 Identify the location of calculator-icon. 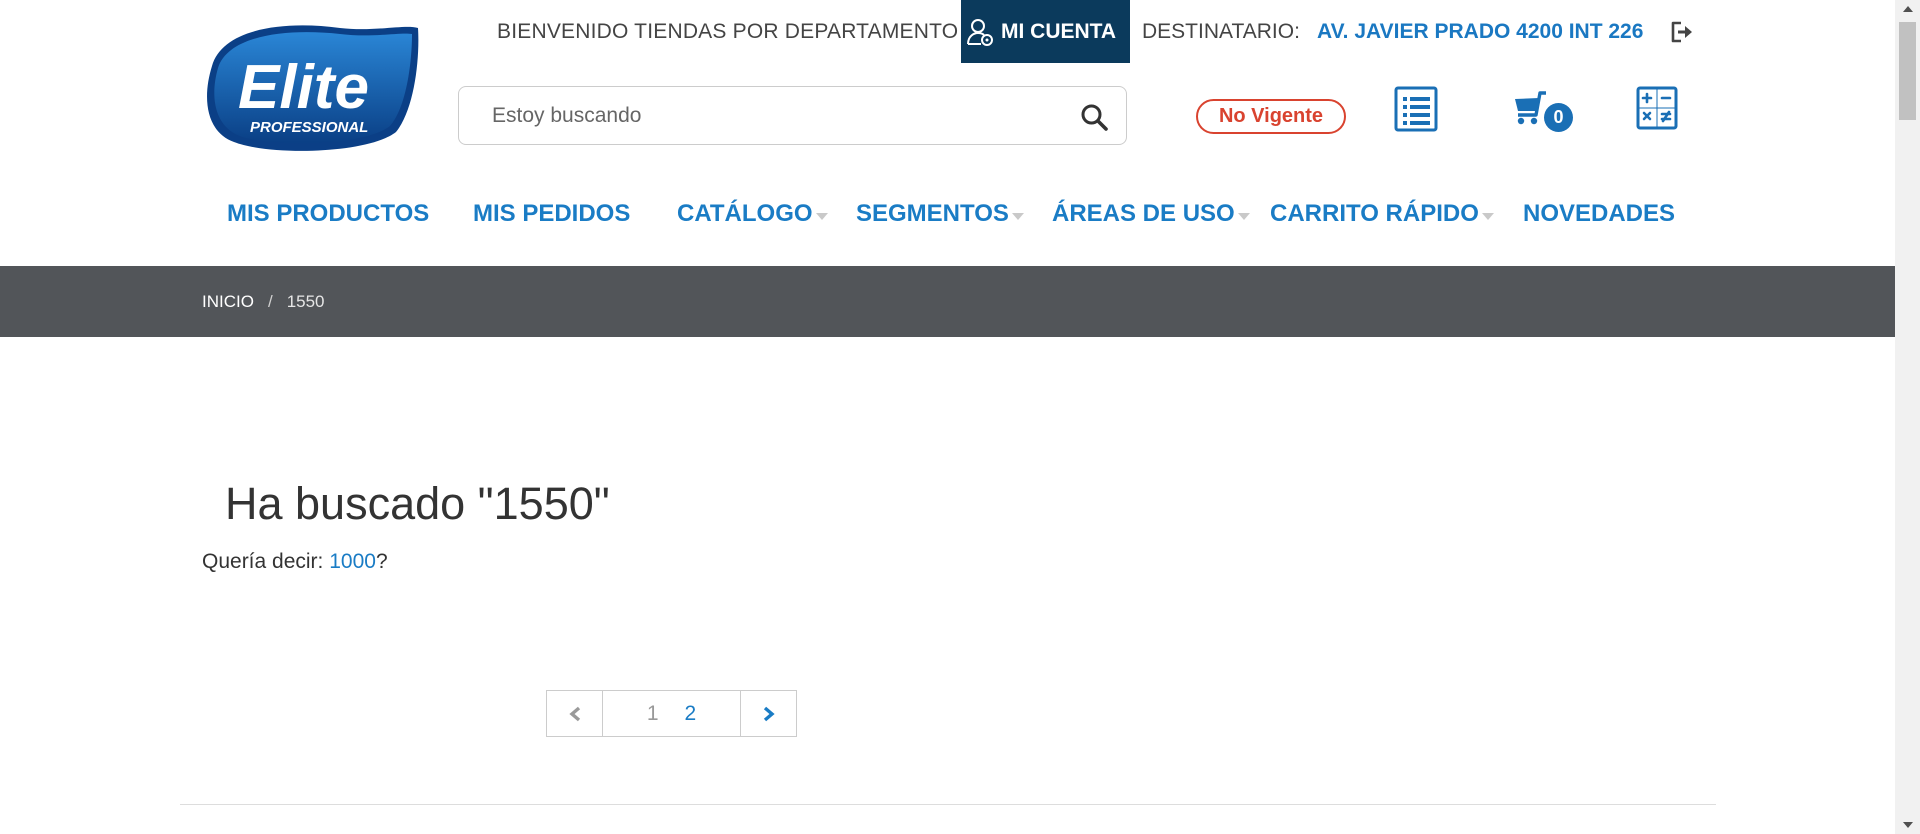
(1657, 110).